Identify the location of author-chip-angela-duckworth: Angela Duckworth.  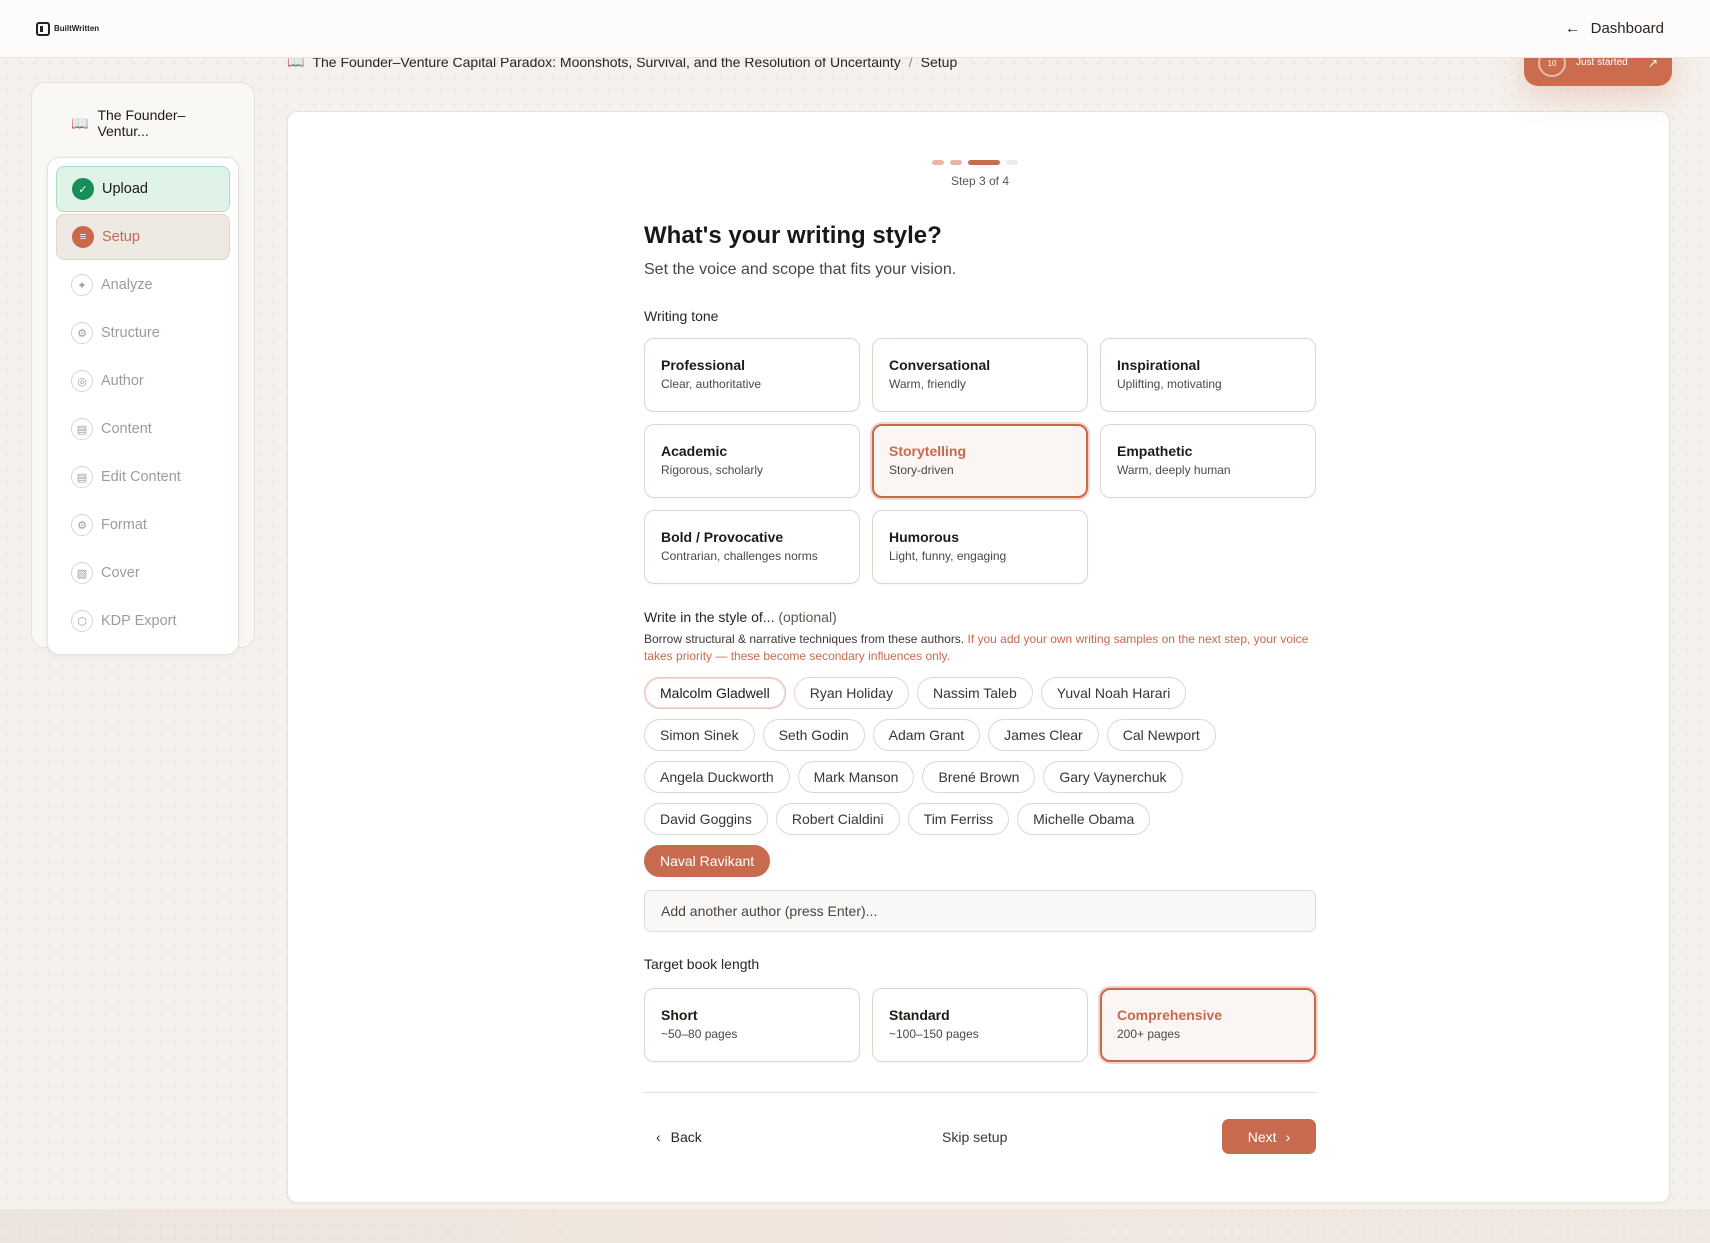
(717, 777).